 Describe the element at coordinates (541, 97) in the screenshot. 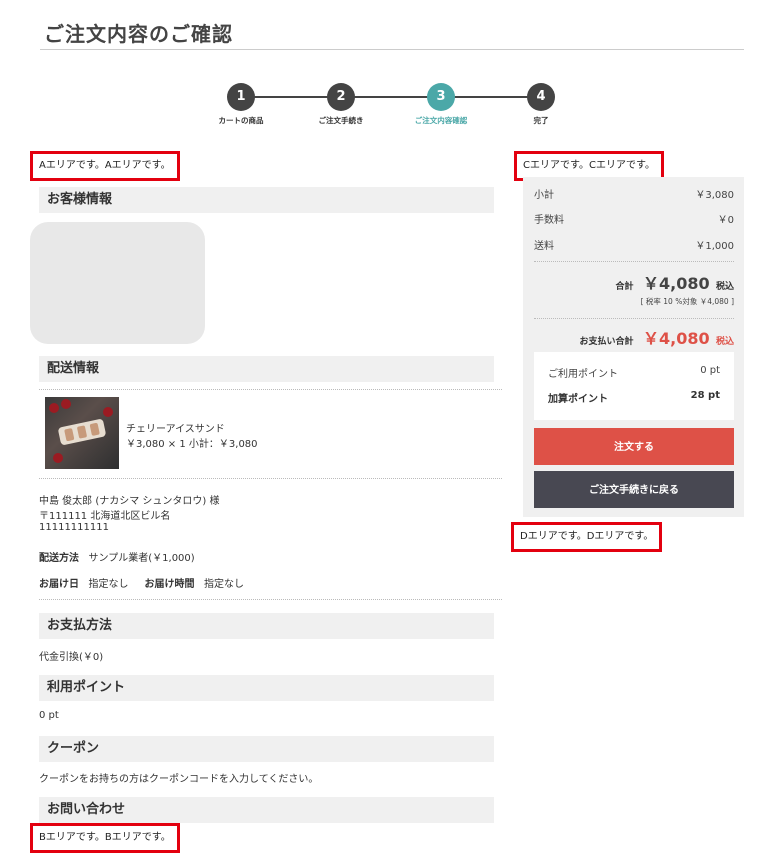

I see `step-number: 4` at that location.